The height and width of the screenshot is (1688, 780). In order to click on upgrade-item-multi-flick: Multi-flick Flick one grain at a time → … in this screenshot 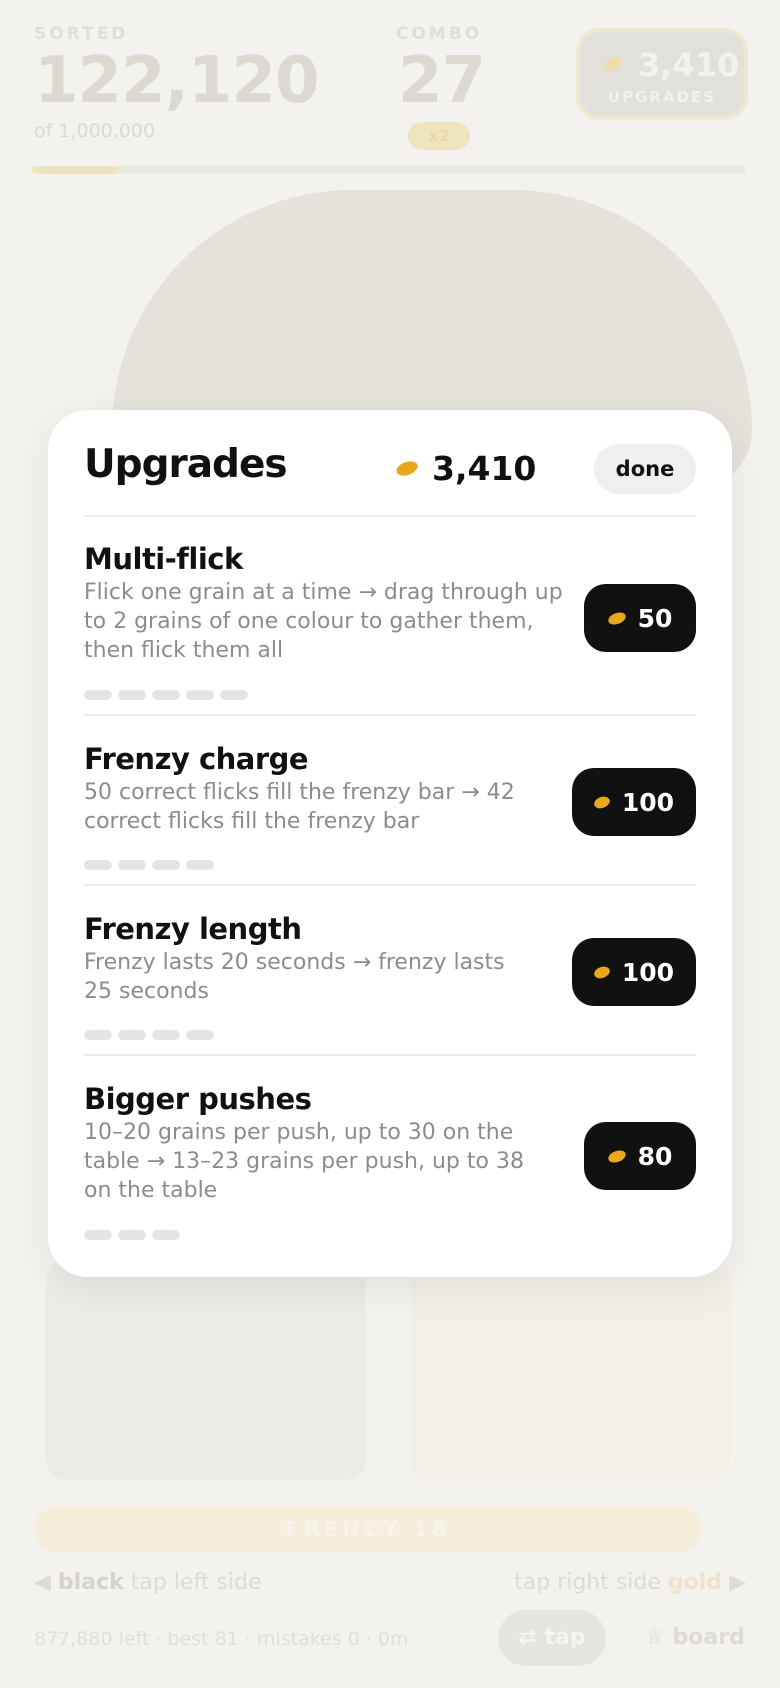, I will do `click(390, 621)`.